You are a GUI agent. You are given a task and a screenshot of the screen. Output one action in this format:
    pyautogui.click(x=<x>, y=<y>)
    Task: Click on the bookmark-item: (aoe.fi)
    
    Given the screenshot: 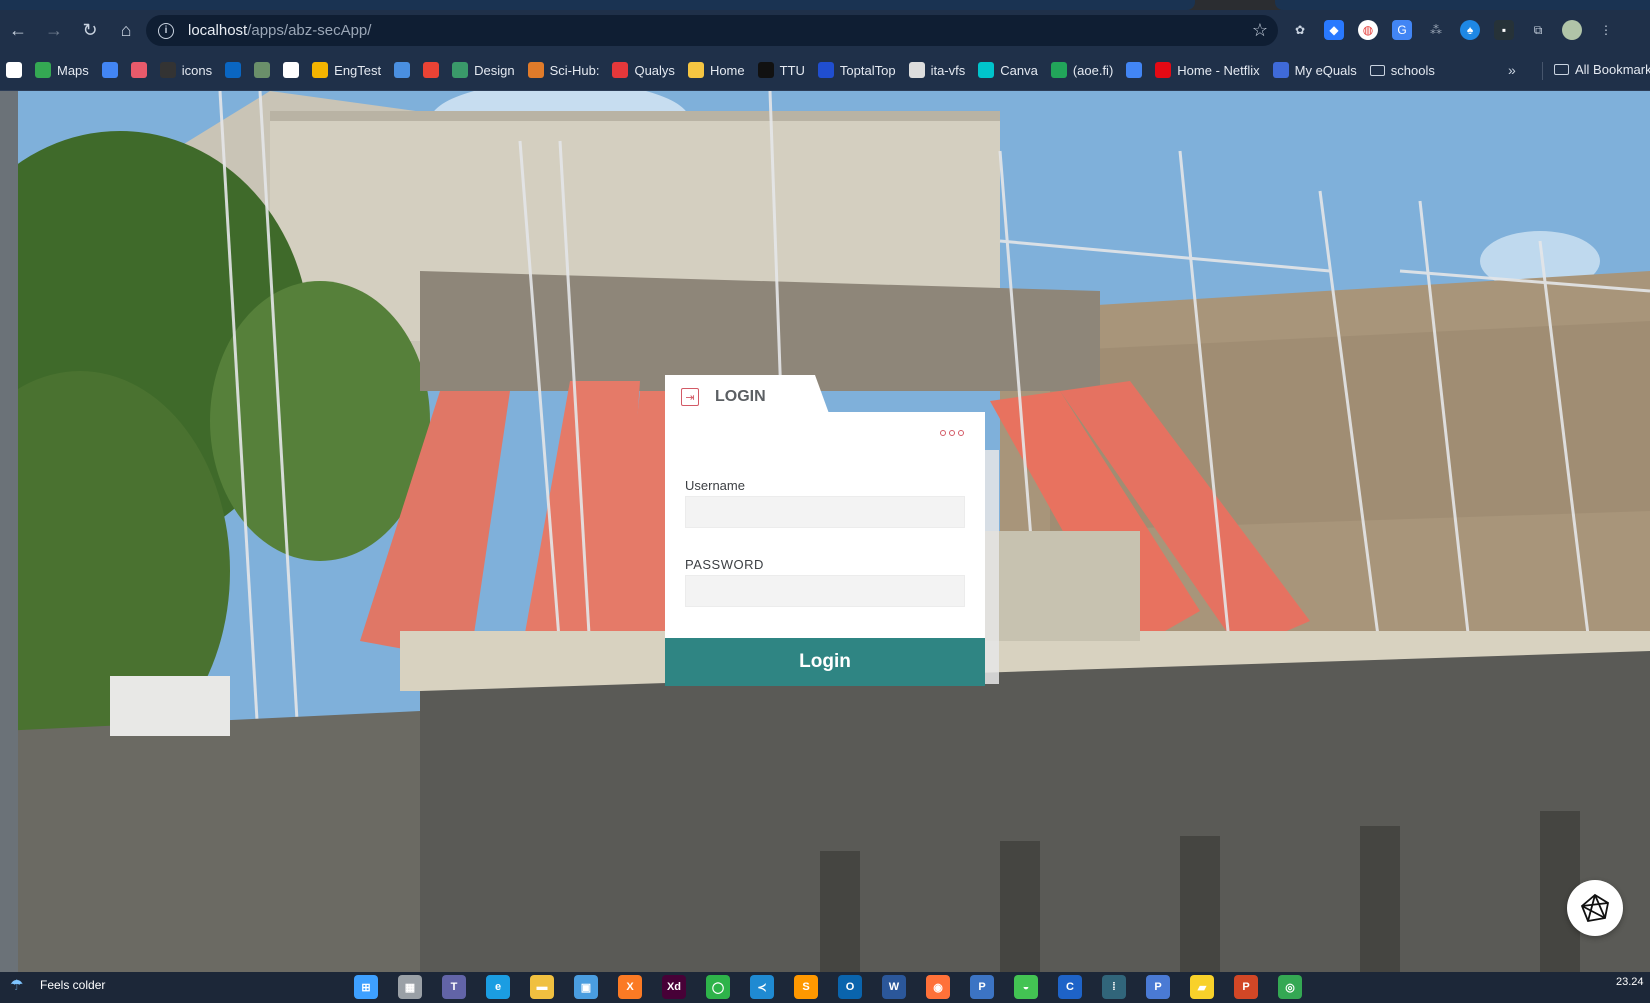 What is the action you would take?
    pyautogui.click(x=1081, y=70)
    